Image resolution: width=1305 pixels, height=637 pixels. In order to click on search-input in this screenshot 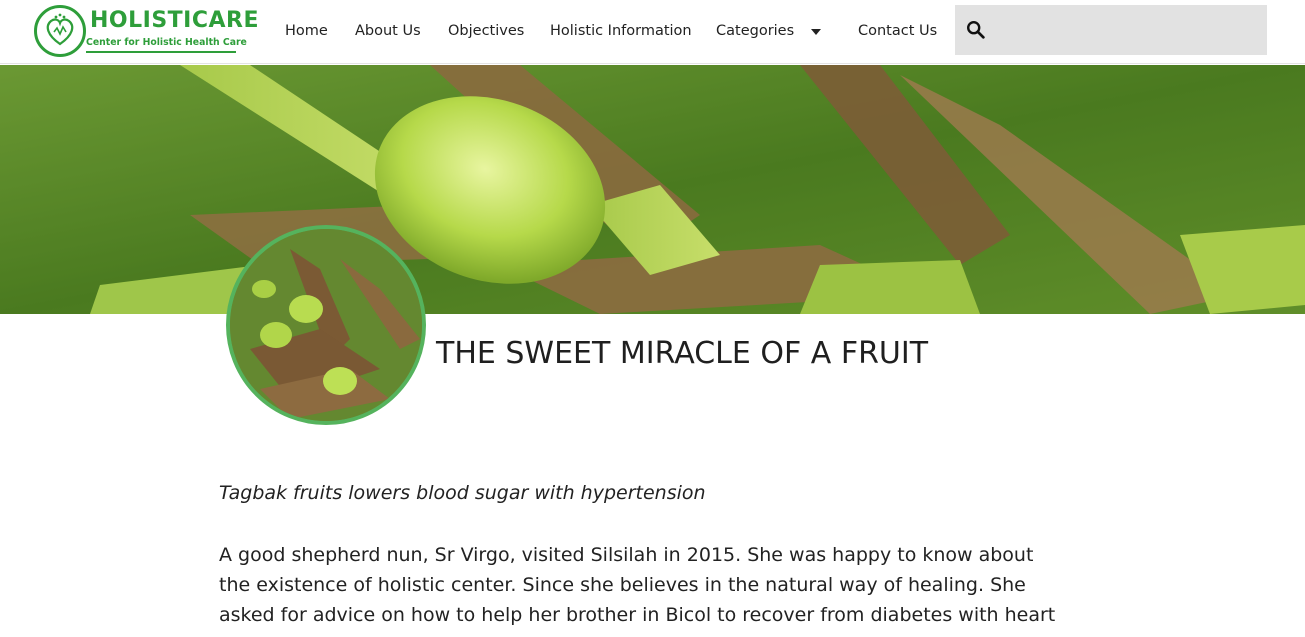, I will do `click(1111, 30)`.